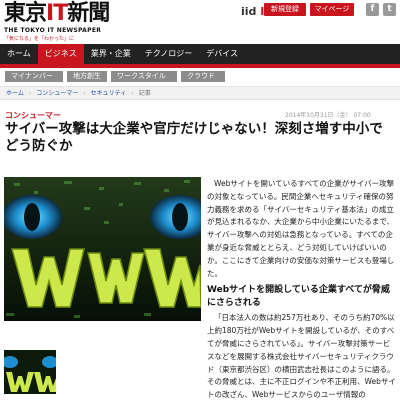 Image resolution: width=400 pixels, height=402 pixels. I want to click on article-date: 2014年10月31日（金） 07:00, so click(328, 115).